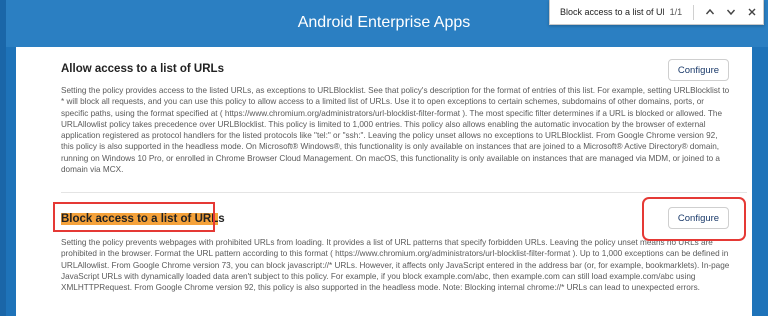 The height and width of the screenshot is (316, 768). Describe the element at coordinates (612, 12) in the screenshot. I see `find-query-input: Block access to a list of URL` at that location.